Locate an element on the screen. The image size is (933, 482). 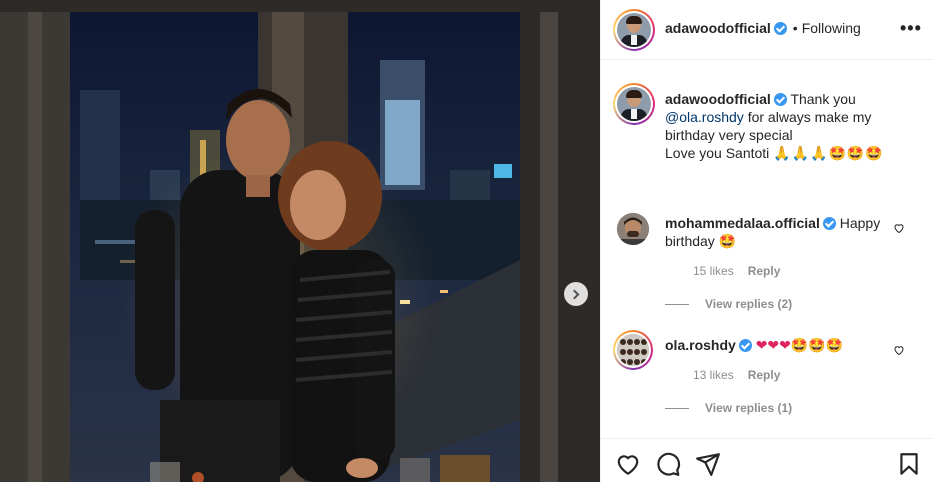
comment-meta: 13 likes Reply is located at coordinates (722, 375).